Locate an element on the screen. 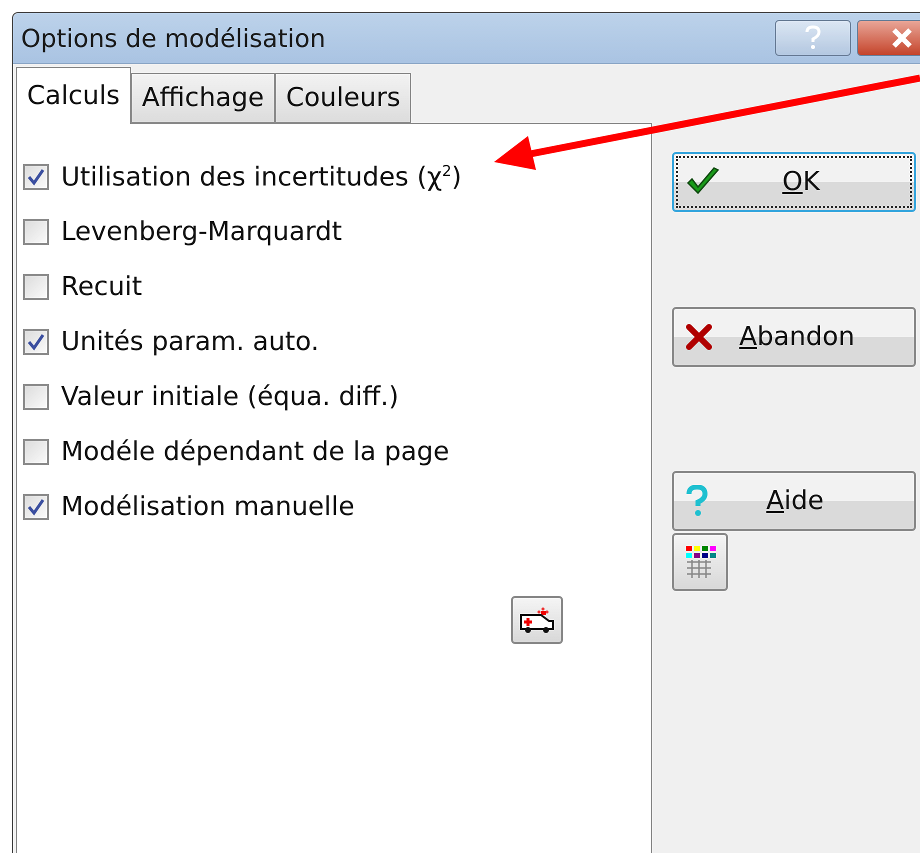 This screenshot has width=920, height=853. option-label: Modéle dépendant de la page is located at coordinates (255, 452).